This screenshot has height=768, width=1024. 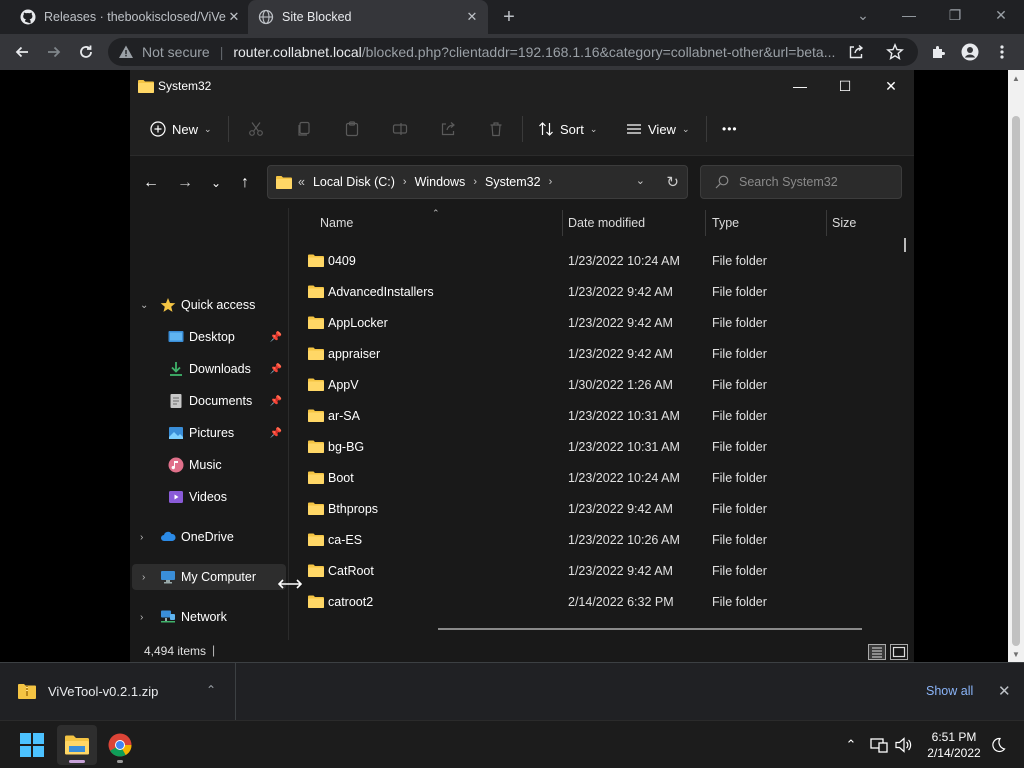 I want to click on new-button: New ⌄, so click(x=181, y=129).